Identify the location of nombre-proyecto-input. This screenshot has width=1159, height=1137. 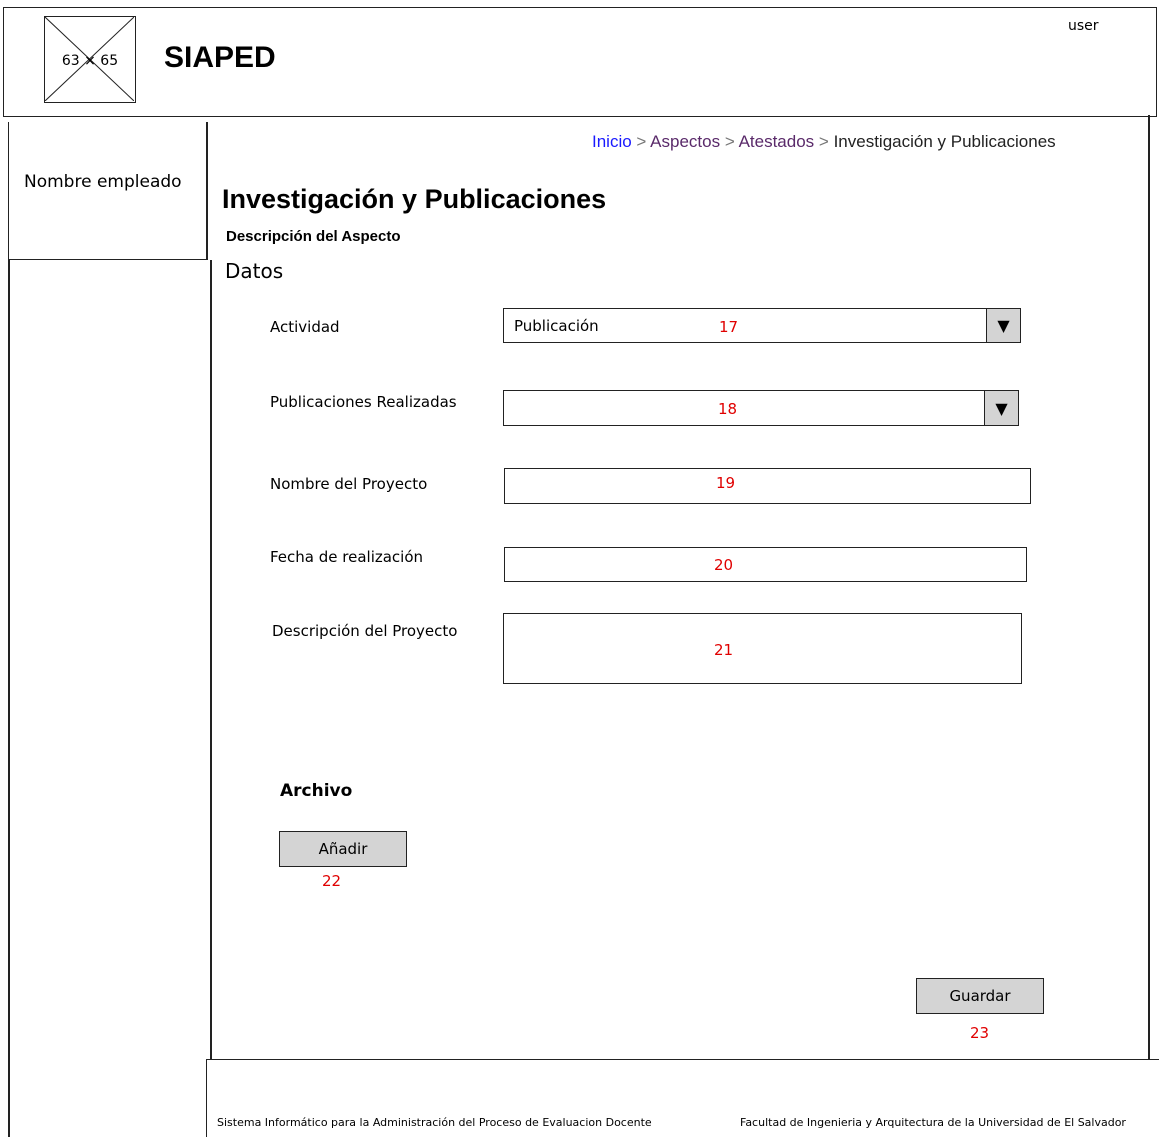
(767, 486).